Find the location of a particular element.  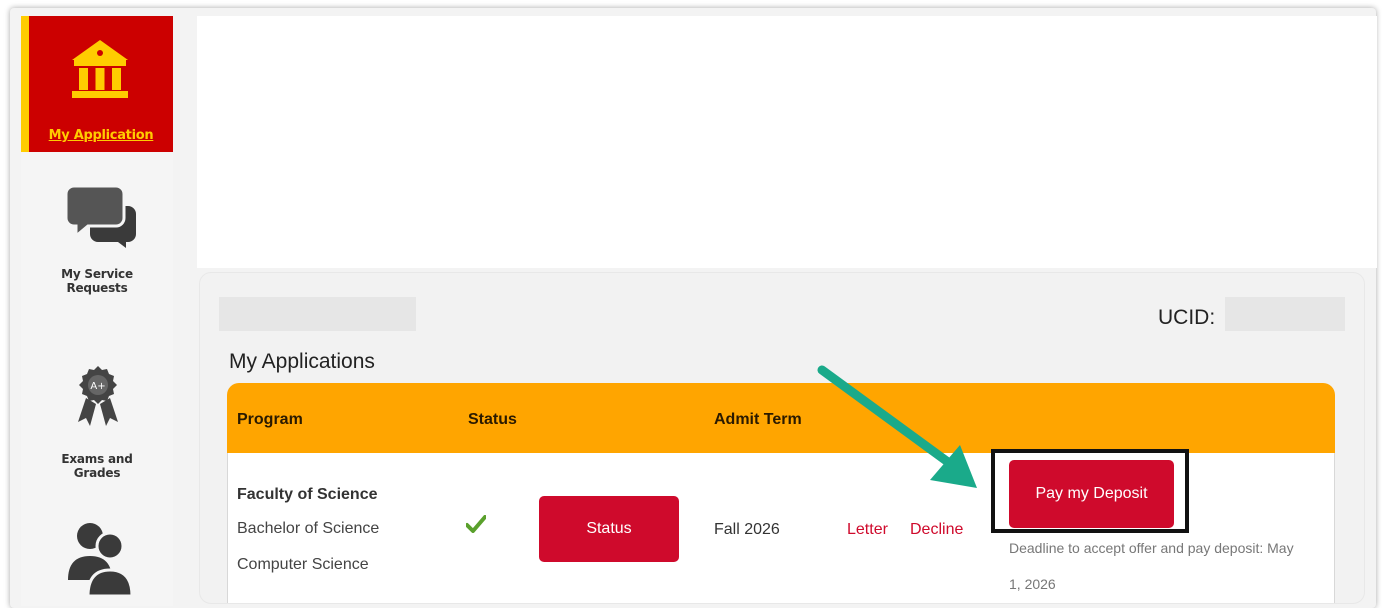

users-icon is located at coordinates (100, 560).